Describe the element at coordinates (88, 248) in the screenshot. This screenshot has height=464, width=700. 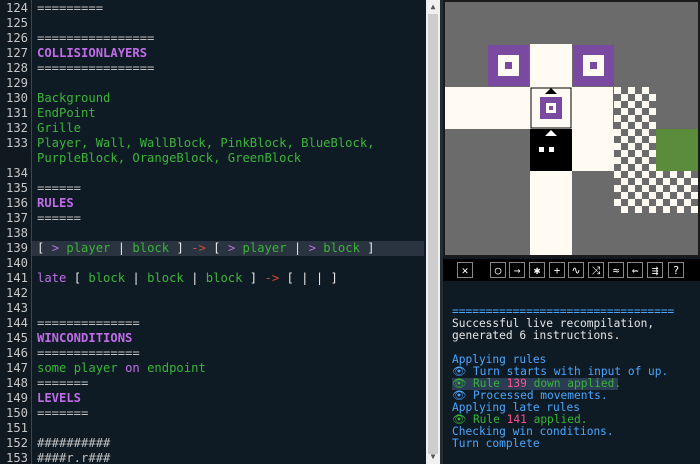
I see `code-token: player` at that location.